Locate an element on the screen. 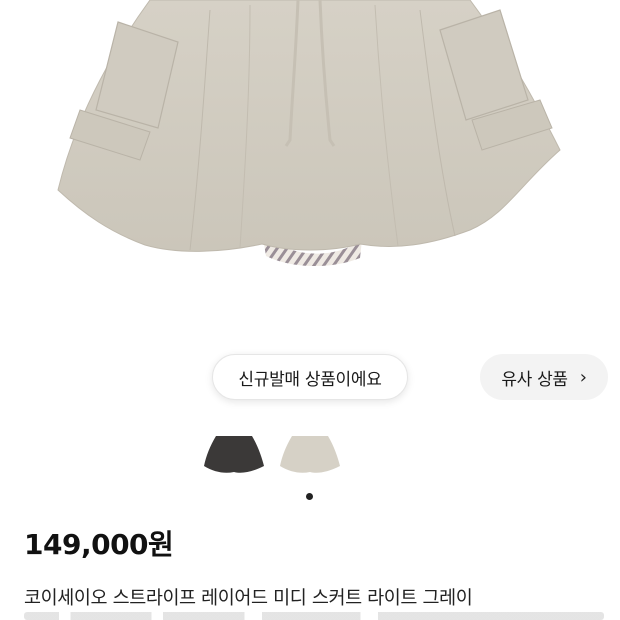 The width and height of the screenshot is (620, 620). similar-products-button: 유사 상품 › is located at coordinates (544, 377).